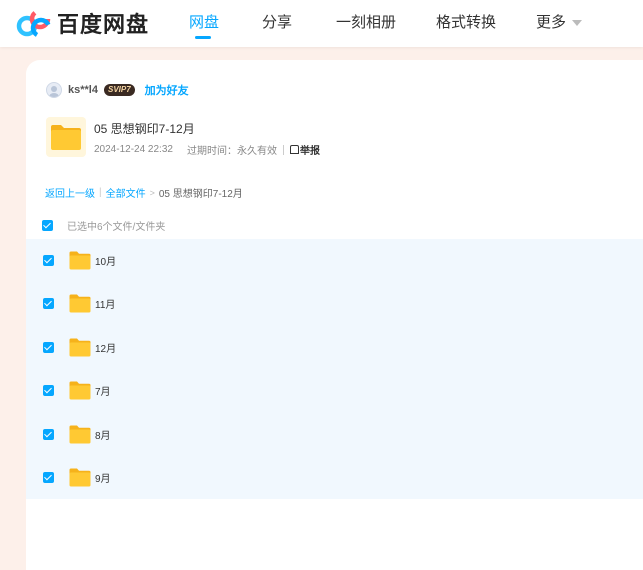 This screenshot has width=643, height=570. Describe the element at coordinates (366, 21) in the screenshot. I see `nav-album: 一刻相册` at that location.